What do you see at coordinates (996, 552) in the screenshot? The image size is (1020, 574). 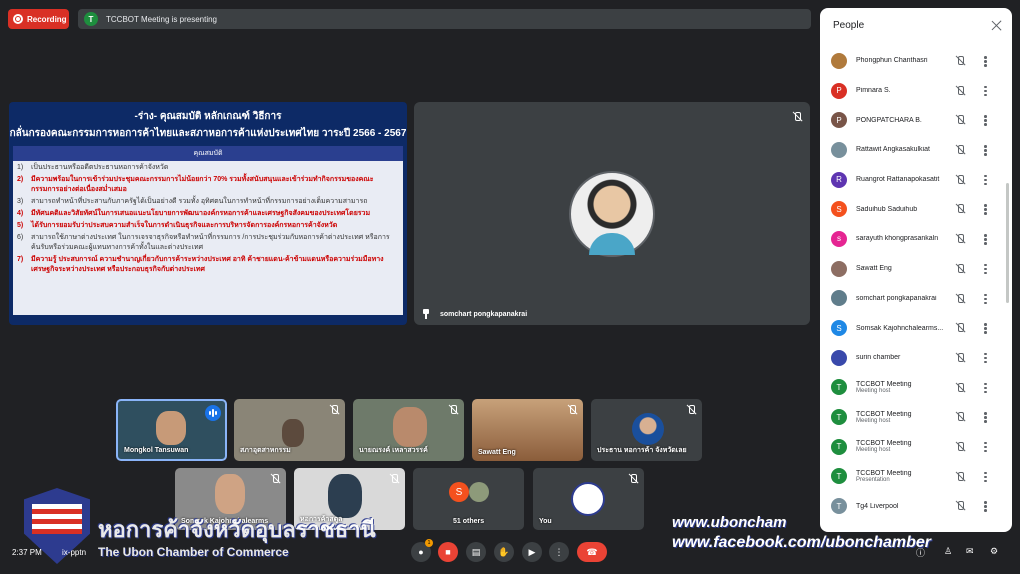 I see `activities-icon: ⚙` at bounding box center [996, 552].